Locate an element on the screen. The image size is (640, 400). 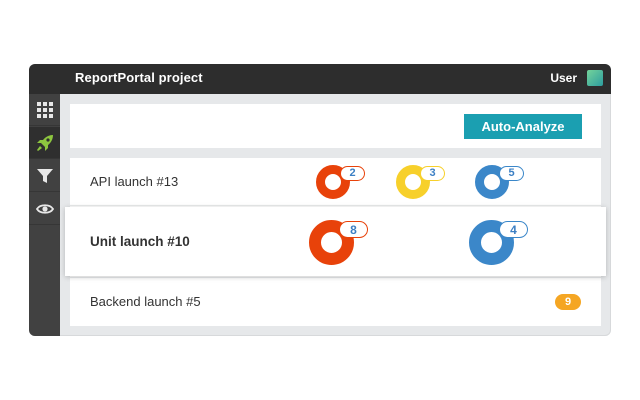
launch-name: Backend launch #5 is located at coordinates (145, 301).